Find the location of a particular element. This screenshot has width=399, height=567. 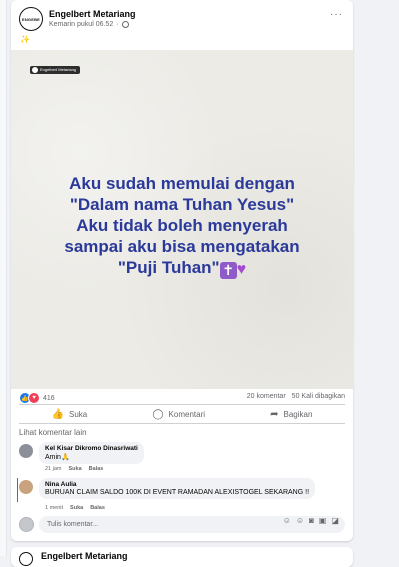

comment-input-icons: ☺ ☺ ◙ ▣ ◪ is located at coordinates (311, 520).